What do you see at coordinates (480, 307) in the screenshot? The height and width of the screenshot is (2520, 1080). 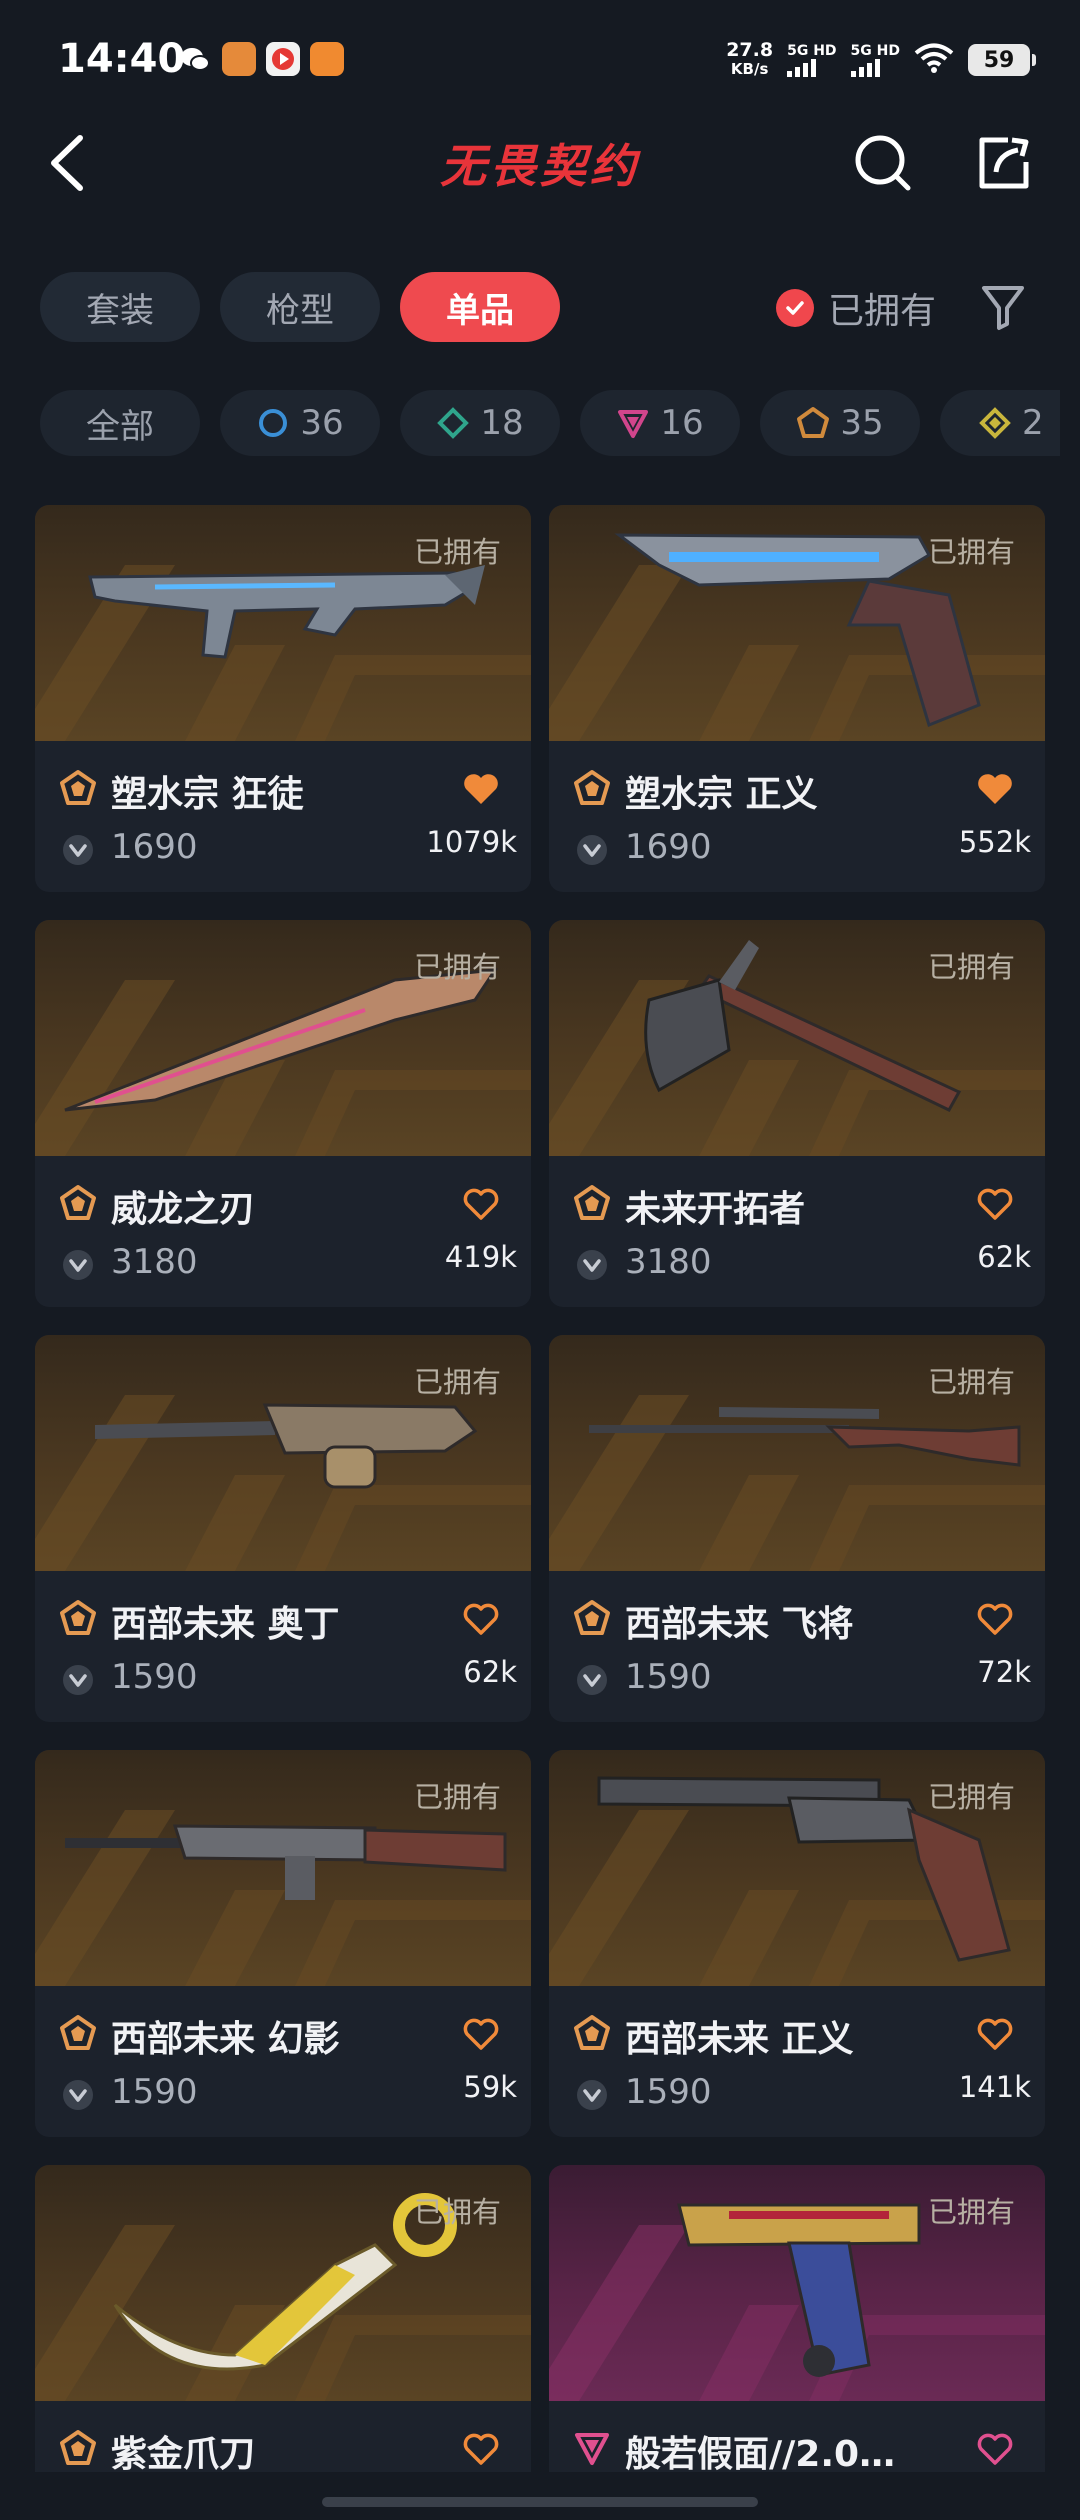 I see `tab-single-items: 单品` at bounding box center [480, 307].